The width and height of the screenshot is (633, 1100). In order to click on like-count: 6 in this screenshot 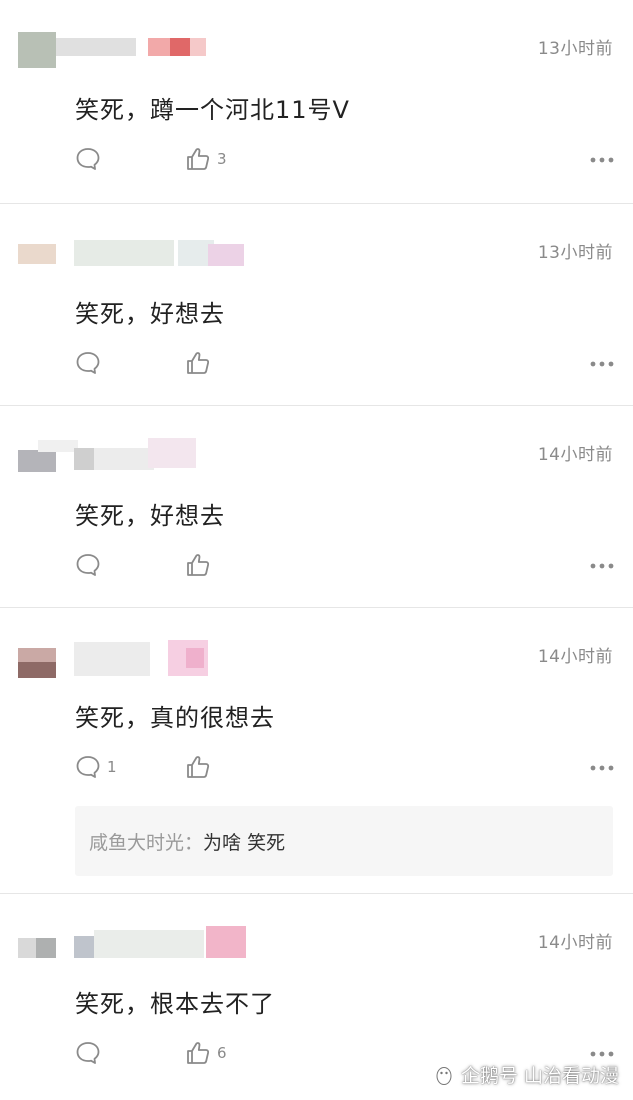, I will do `click(222, 1053)`.